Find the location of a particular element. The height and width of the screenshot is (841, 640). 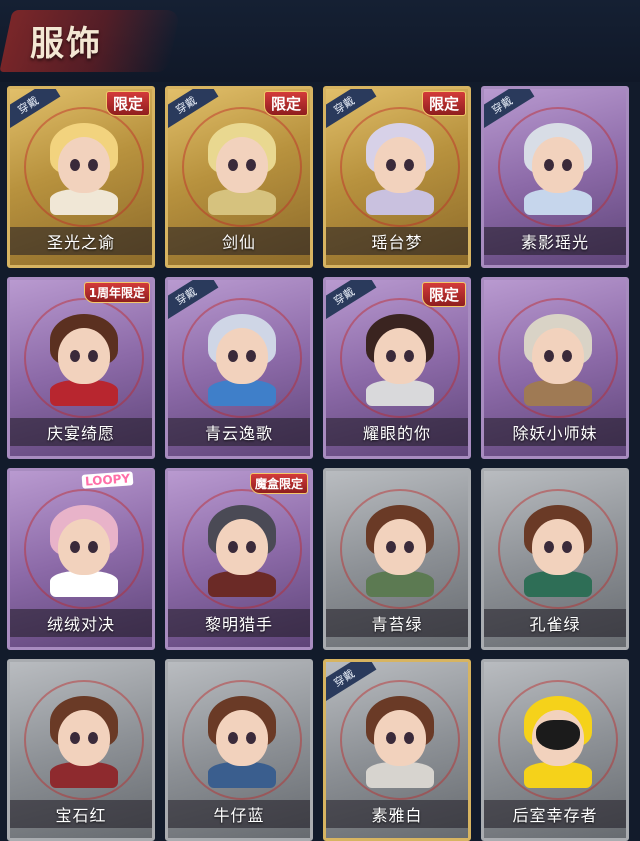

costume-card: 魔盒限定黎明猎手 is located at coordinates (239, 559).